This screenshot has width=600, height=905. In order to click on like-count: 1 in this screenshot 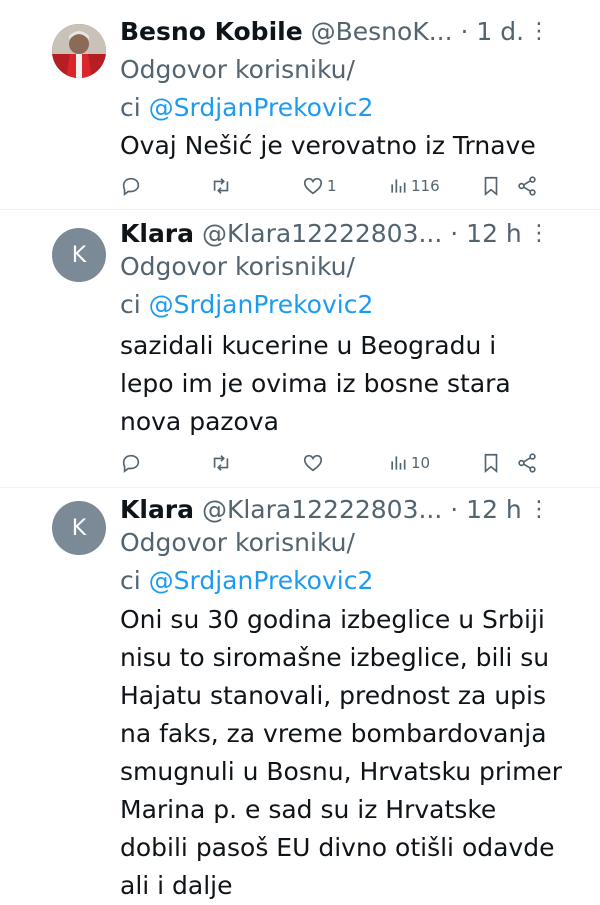, I will do `click(332, 186)`.